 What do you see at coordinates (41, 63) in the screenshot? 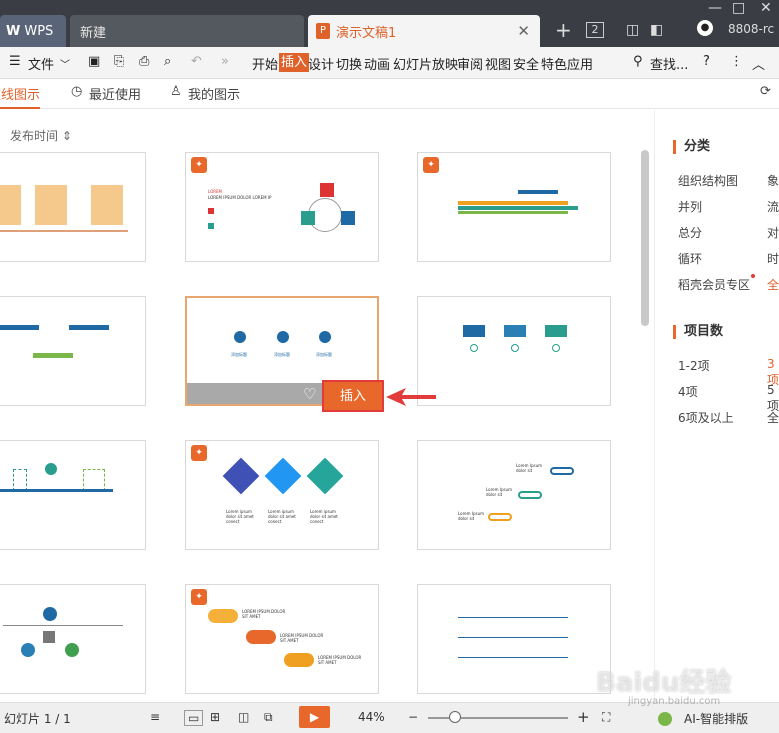
I see `file-menu: 文件` at bounding box center [41, 63].